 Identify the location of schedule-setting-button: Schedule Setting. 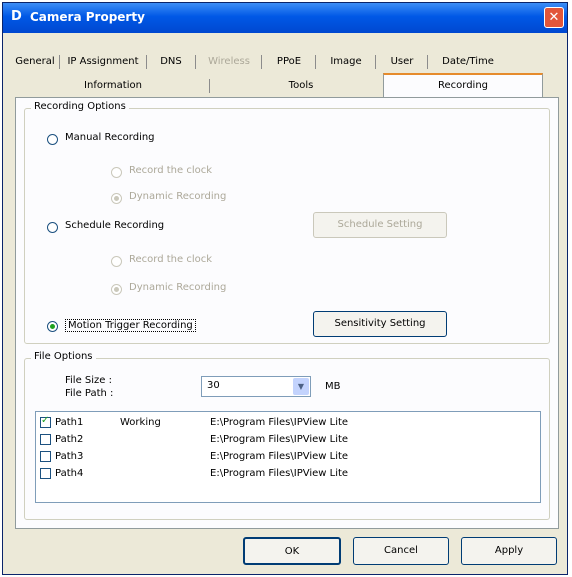
(380, 225).